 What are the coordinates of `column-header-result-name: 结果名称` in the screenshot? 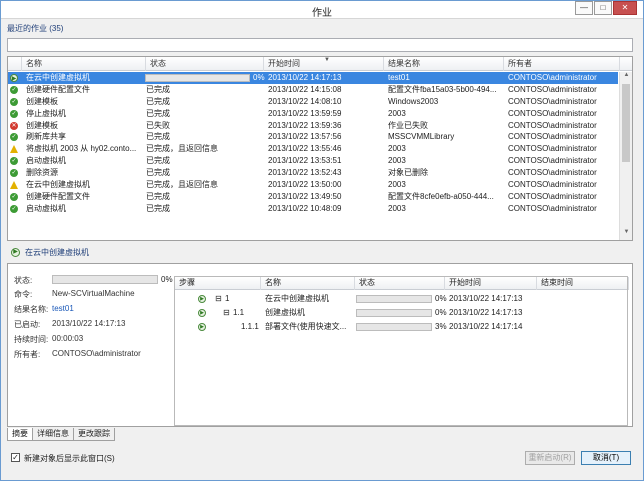 It's located at (444, 64).